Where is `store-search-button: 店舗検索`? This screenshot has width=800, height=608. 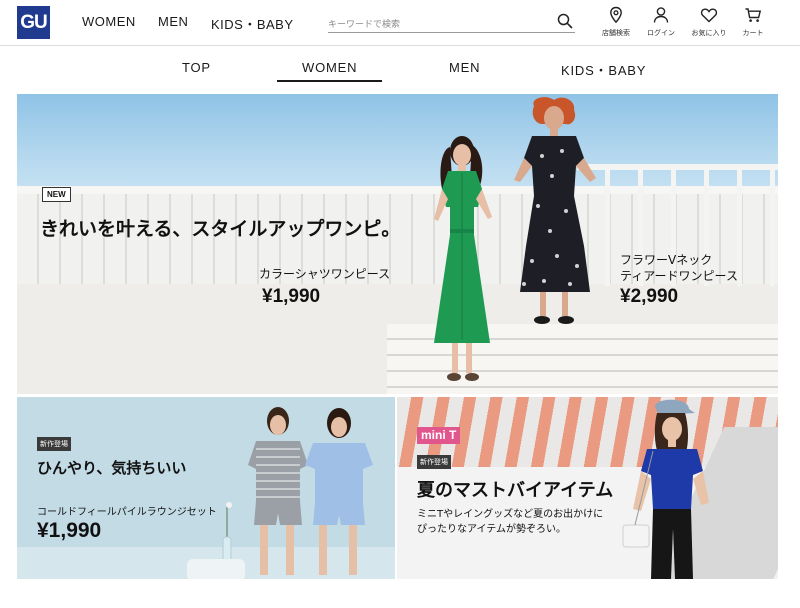 store-search-button: 店舗検索 is located at coordinates (616, 23).